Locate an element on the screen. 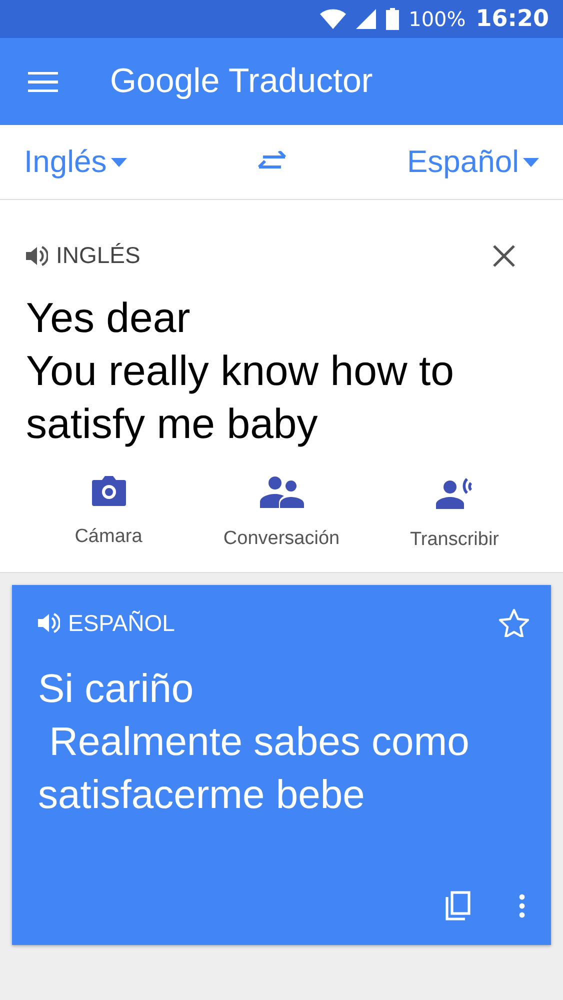  camera-icon is located at coordinates (109, 491).